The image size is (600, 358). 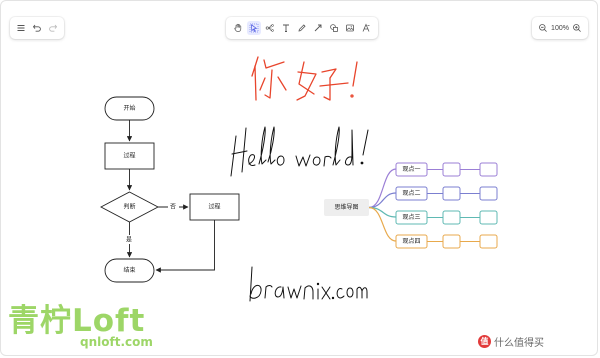 I want to click on flow-no-label: 否, so click(x=173, y=207).